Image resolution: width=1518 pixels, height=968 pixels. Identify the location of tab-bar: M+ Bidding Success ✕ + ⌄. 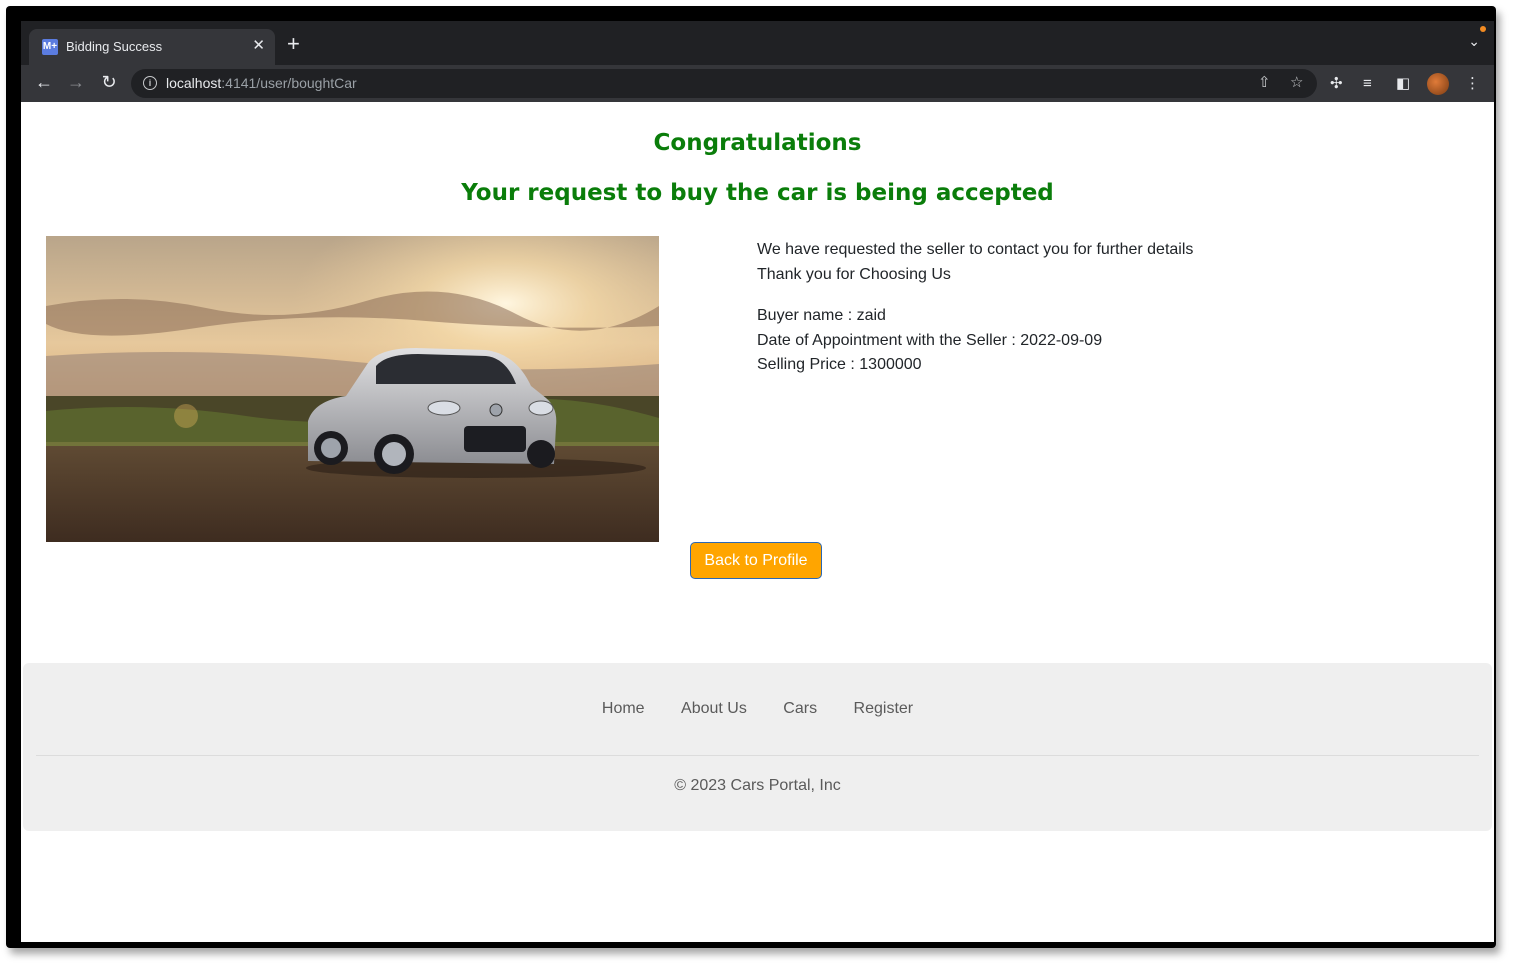
(757, 43).